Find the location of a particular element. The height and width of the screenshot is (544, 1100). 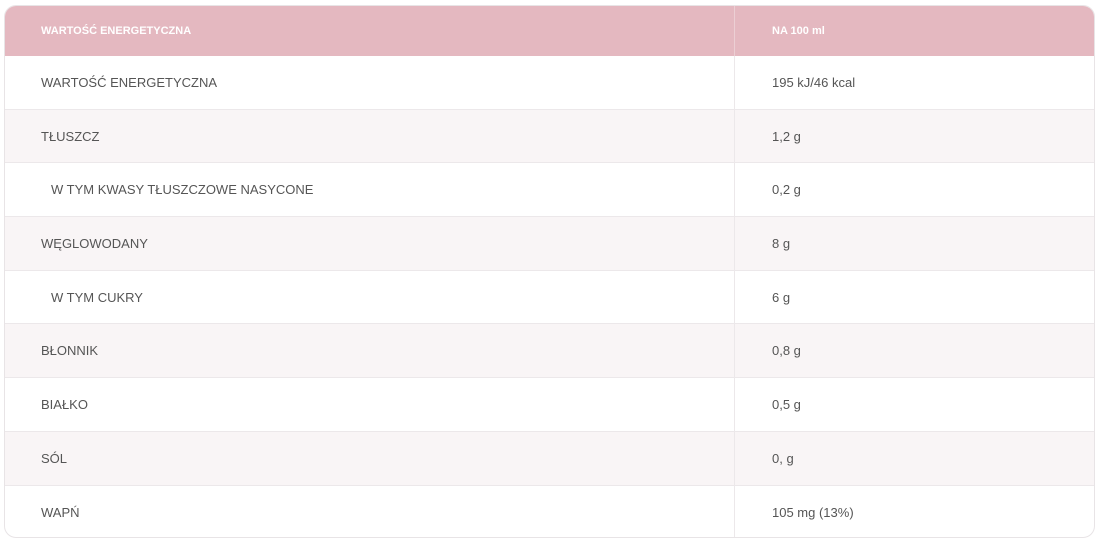

row-value-cell: 0,8 g is located at coordinates (786, 351).